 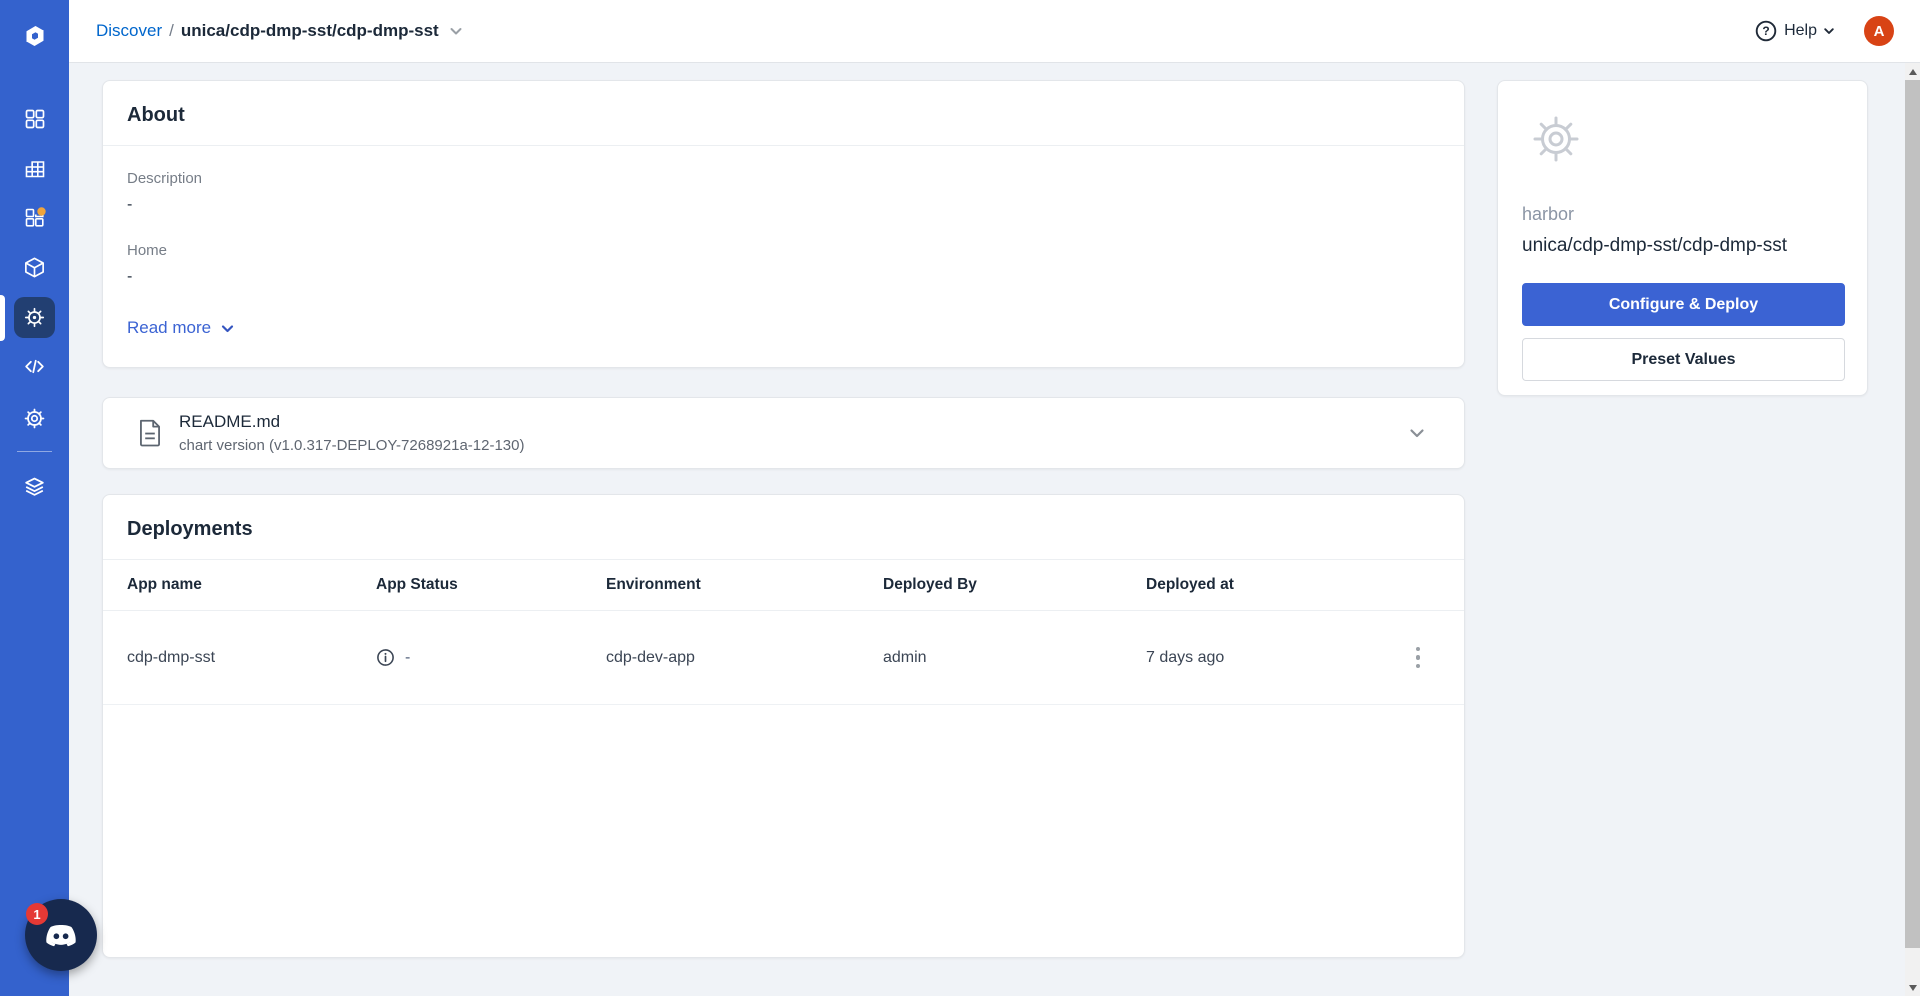 What do you see at coordinates (2, 318) in the screenshot?
I see `active-nav-indicator` at bounding box center [2, 318].